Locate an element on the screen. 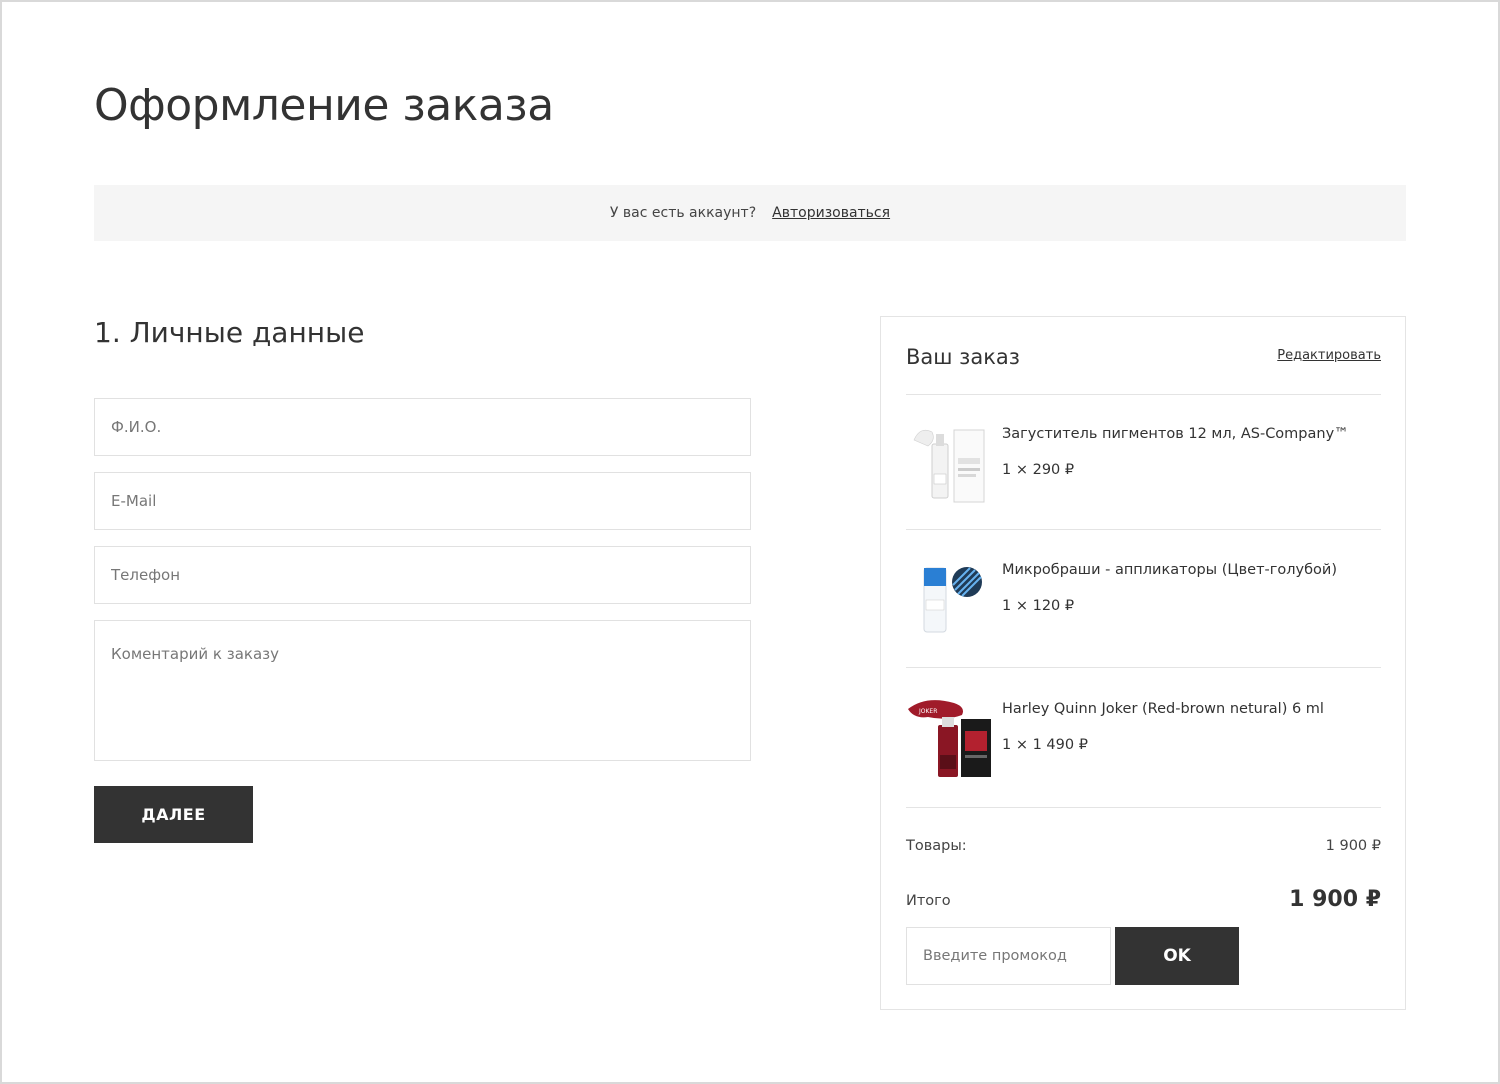  login-link: Авторизоваться is located at coordinates (831, 213).